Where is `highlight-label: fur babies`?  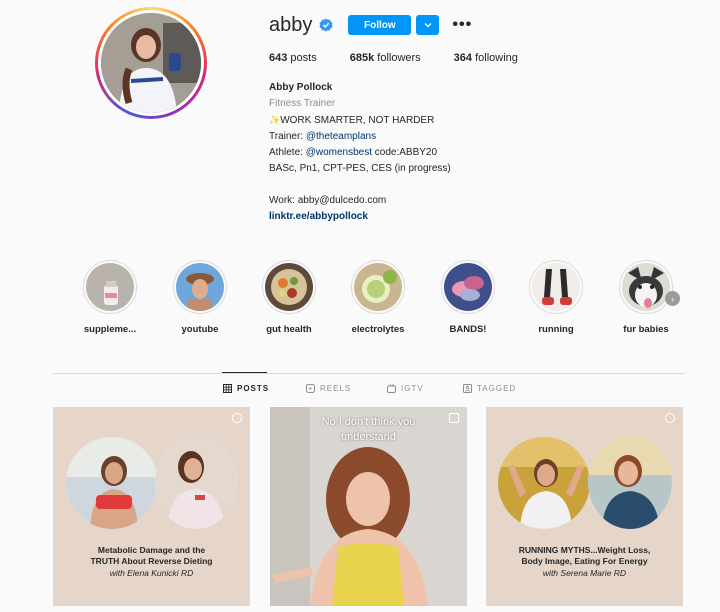 highlight-label: fur babies is located at coordinates (646, 329).